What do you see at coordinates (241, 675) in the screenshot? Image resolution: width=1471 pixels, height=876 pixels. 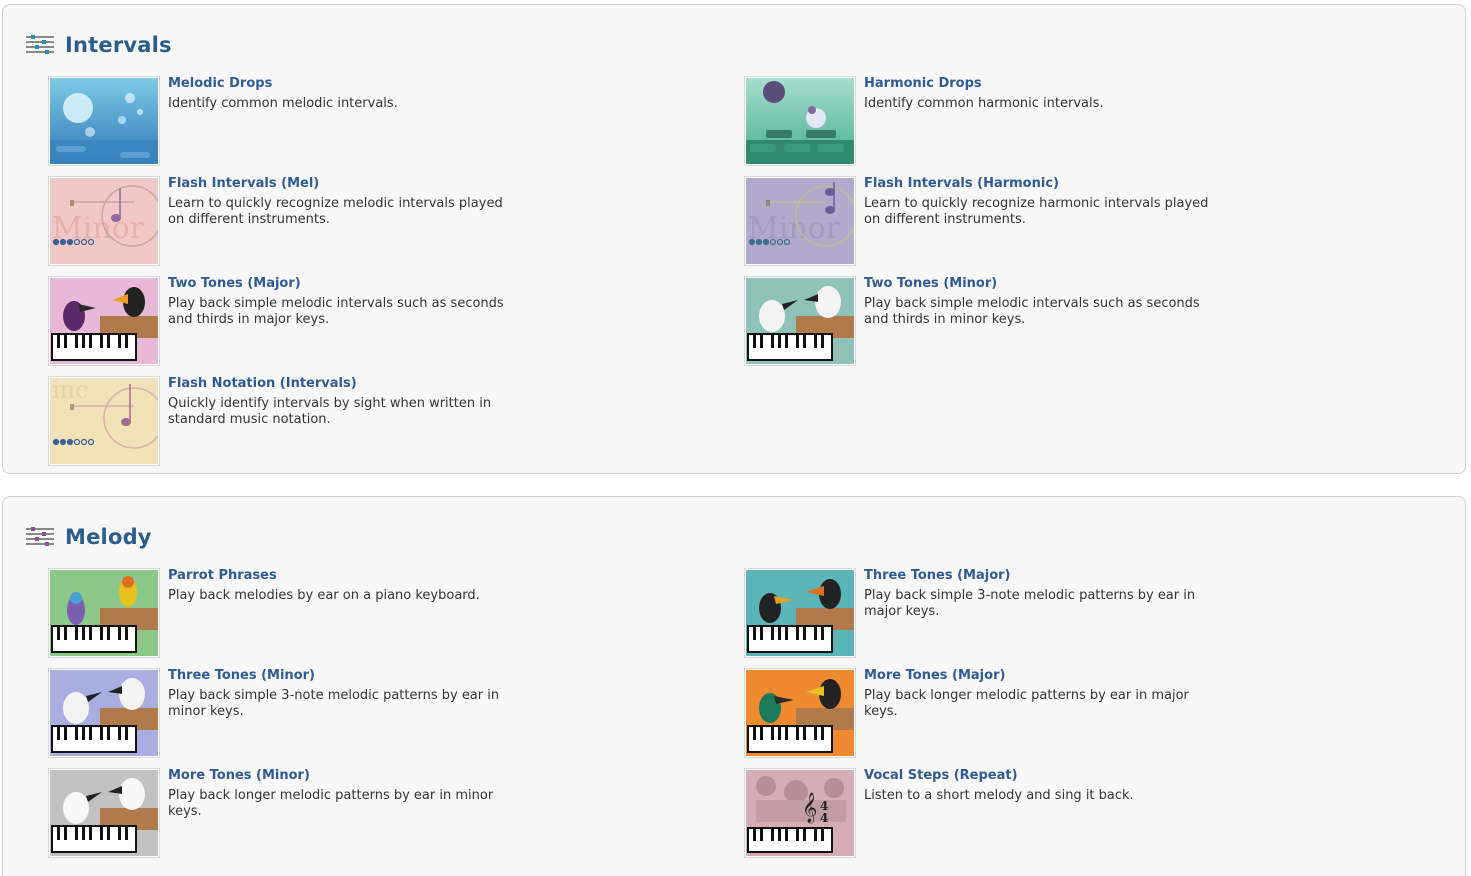 I see `activity-title: Three Tones (Minor)` at bounding box center [241, 675].